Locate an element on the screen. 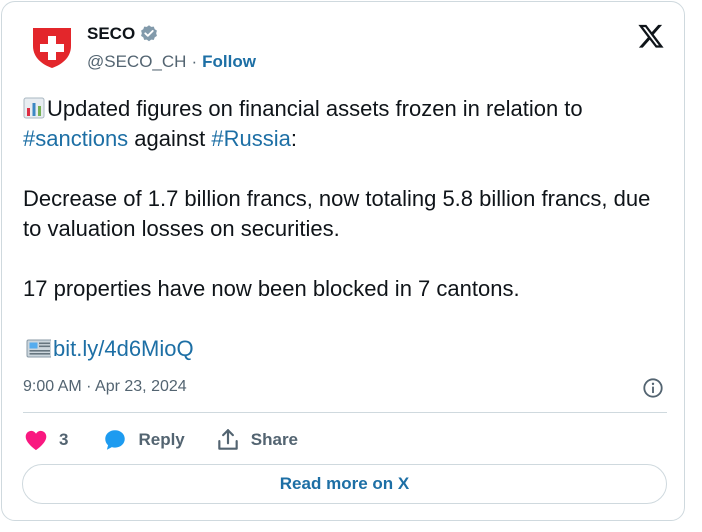 The height and width of the screenshot is (532, 702). seco-swiss-shield-avatar is located at coordinates (52, 47).